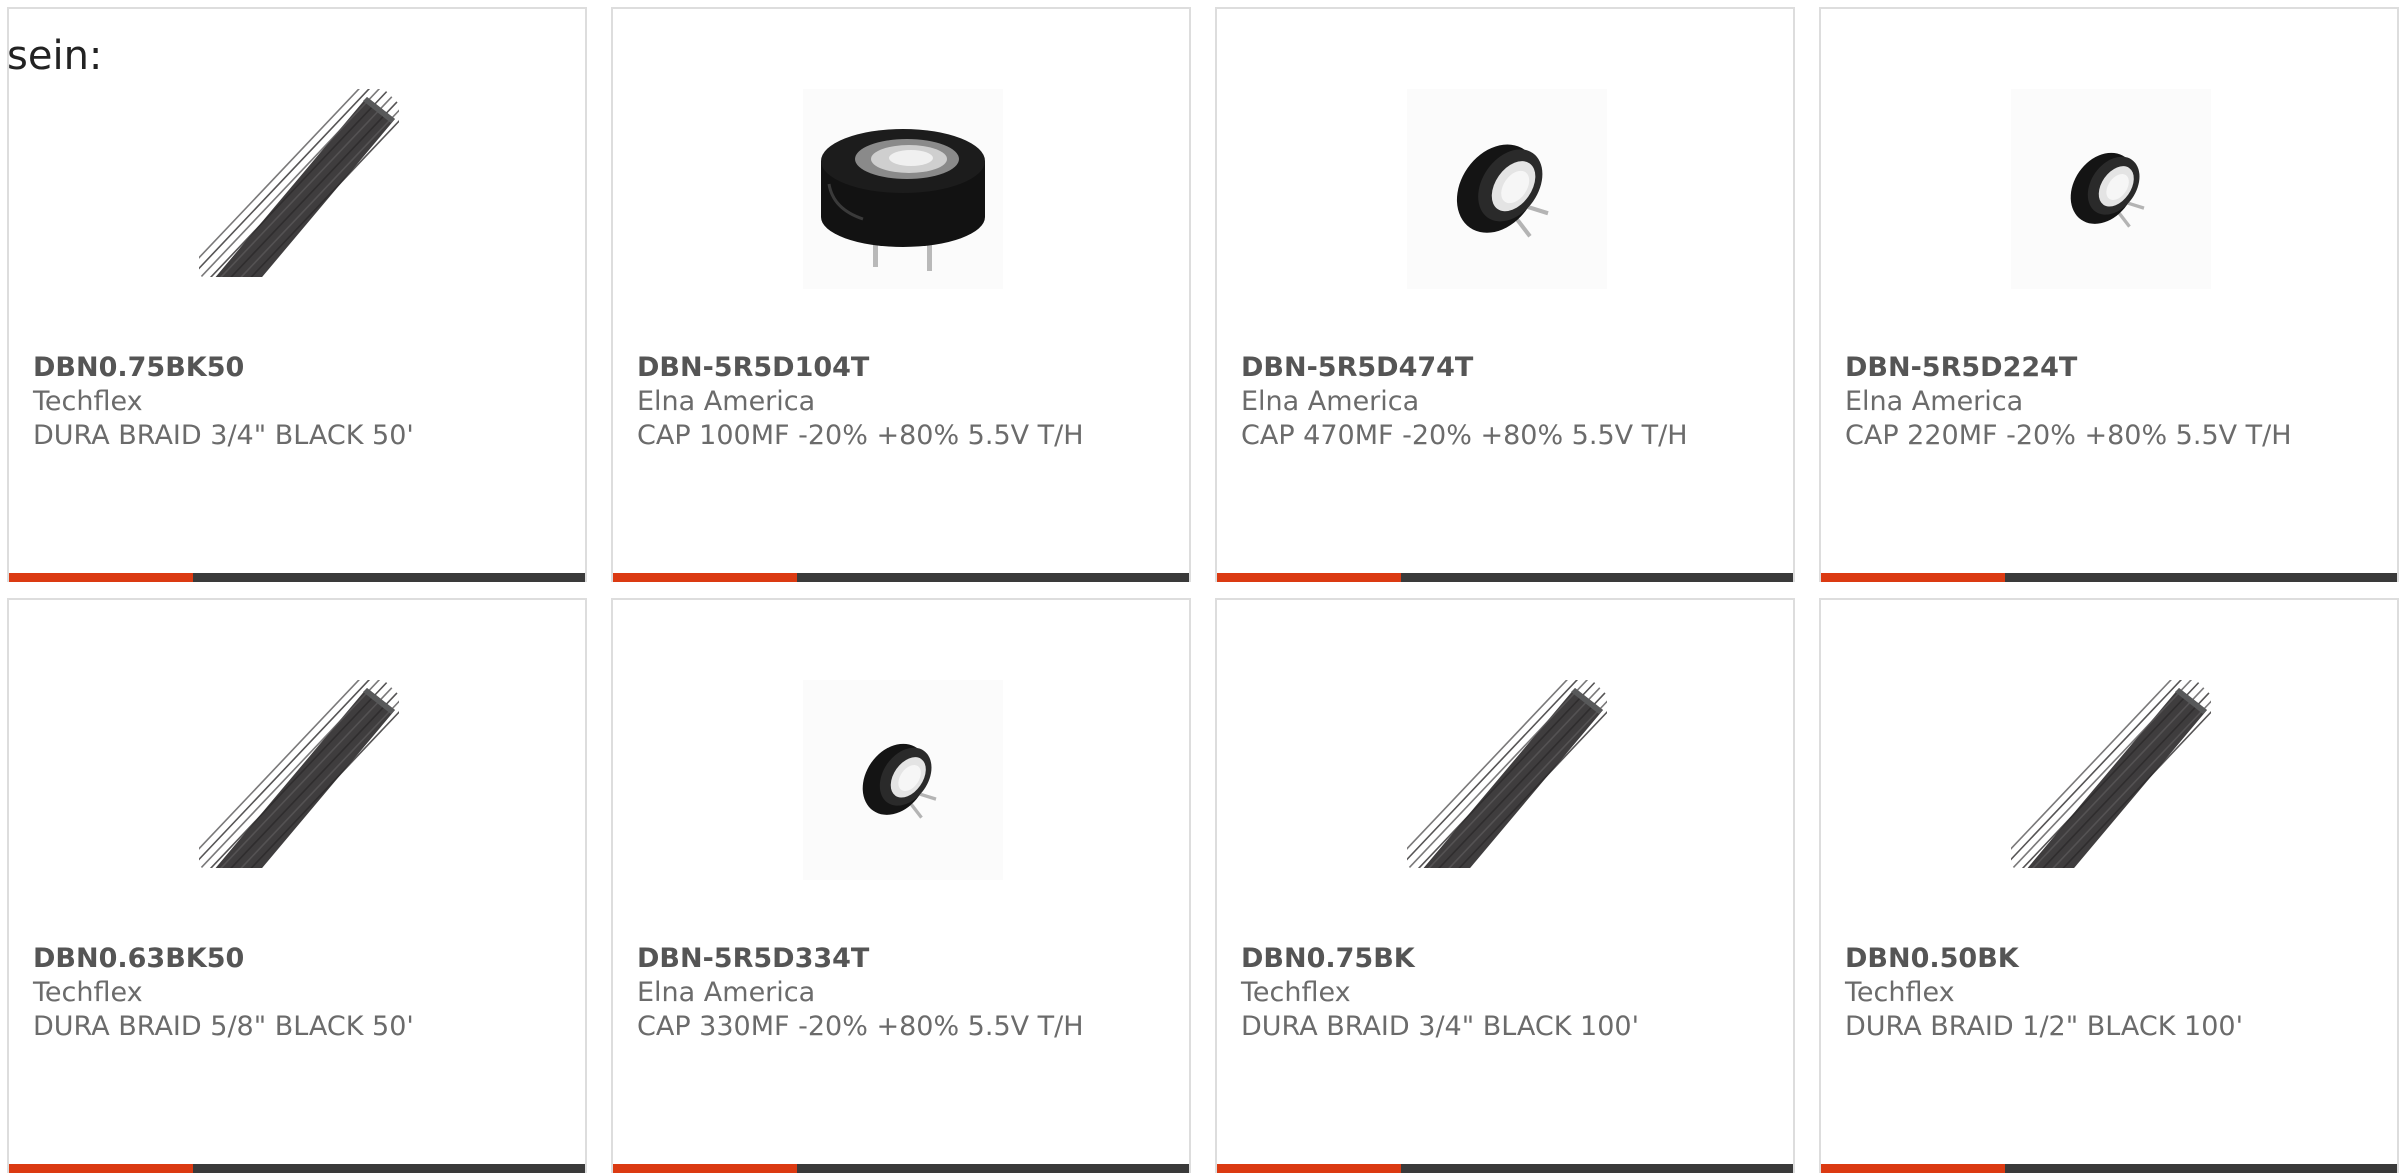 This screenshot has height=1173, width=2400. Describe the element at coordinates (2113, 959) in the screenshot. I see `part-number: DBN0.50BK` at that location.